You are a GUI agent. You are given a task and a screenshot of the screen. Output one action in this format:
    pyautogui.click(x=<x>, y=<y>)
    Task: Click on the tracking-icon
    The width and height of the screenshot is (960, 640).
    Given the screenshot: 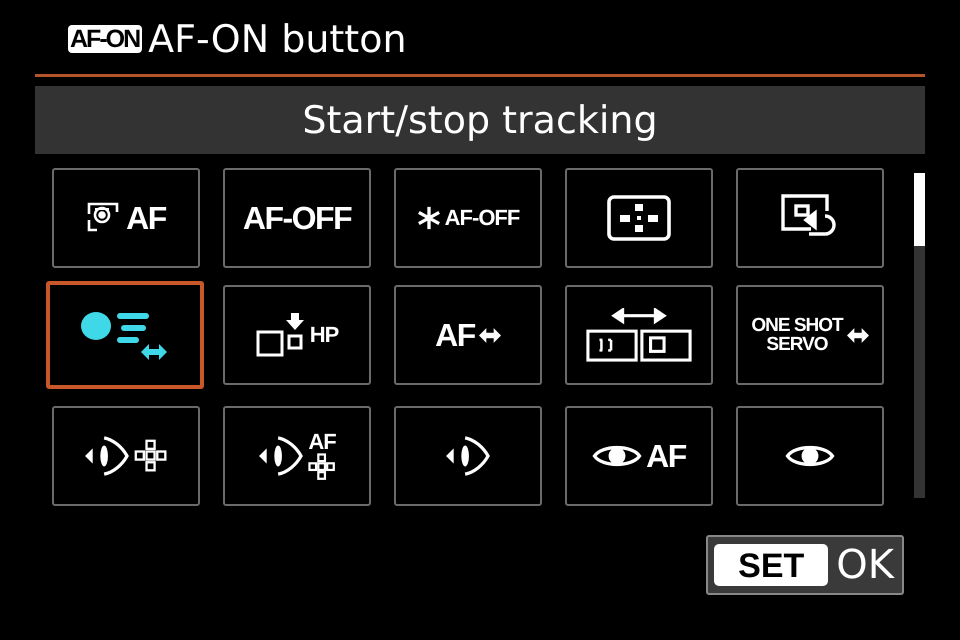 What is the action you would take?
    pyautogui.click(x=125, y=335)
    